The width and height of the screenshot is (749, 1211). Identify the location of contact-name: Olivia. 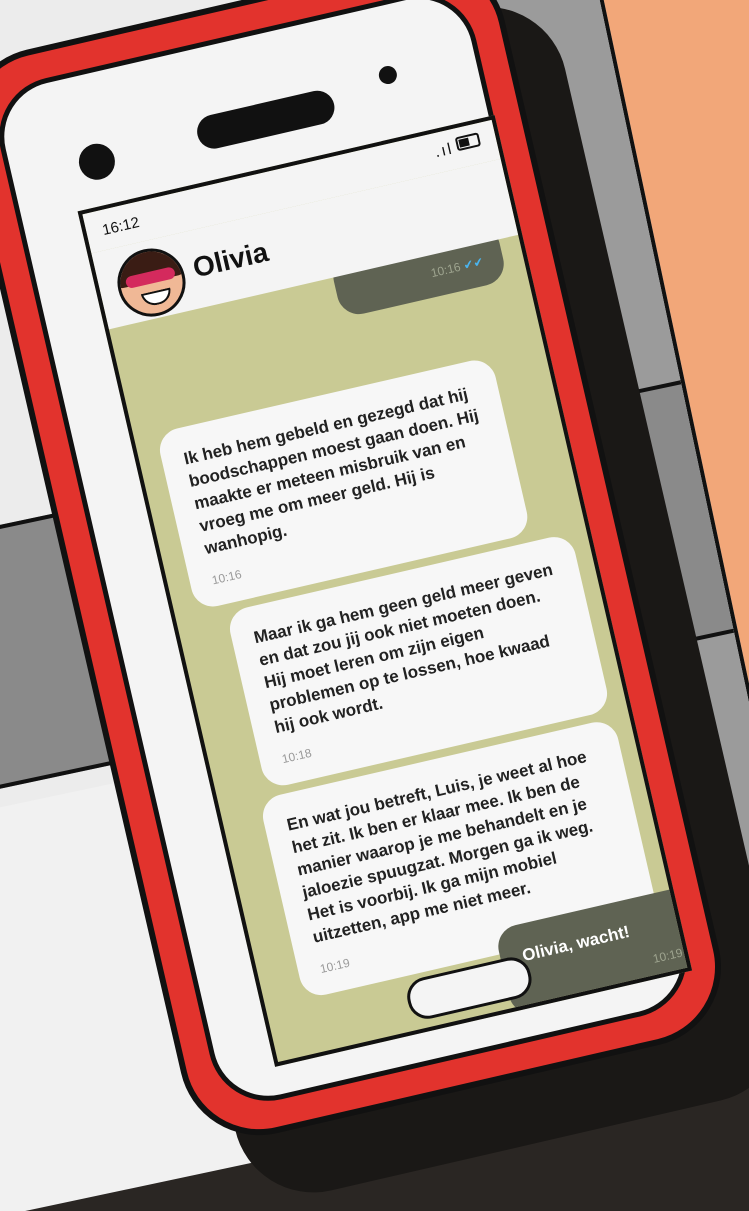
(231, 260).